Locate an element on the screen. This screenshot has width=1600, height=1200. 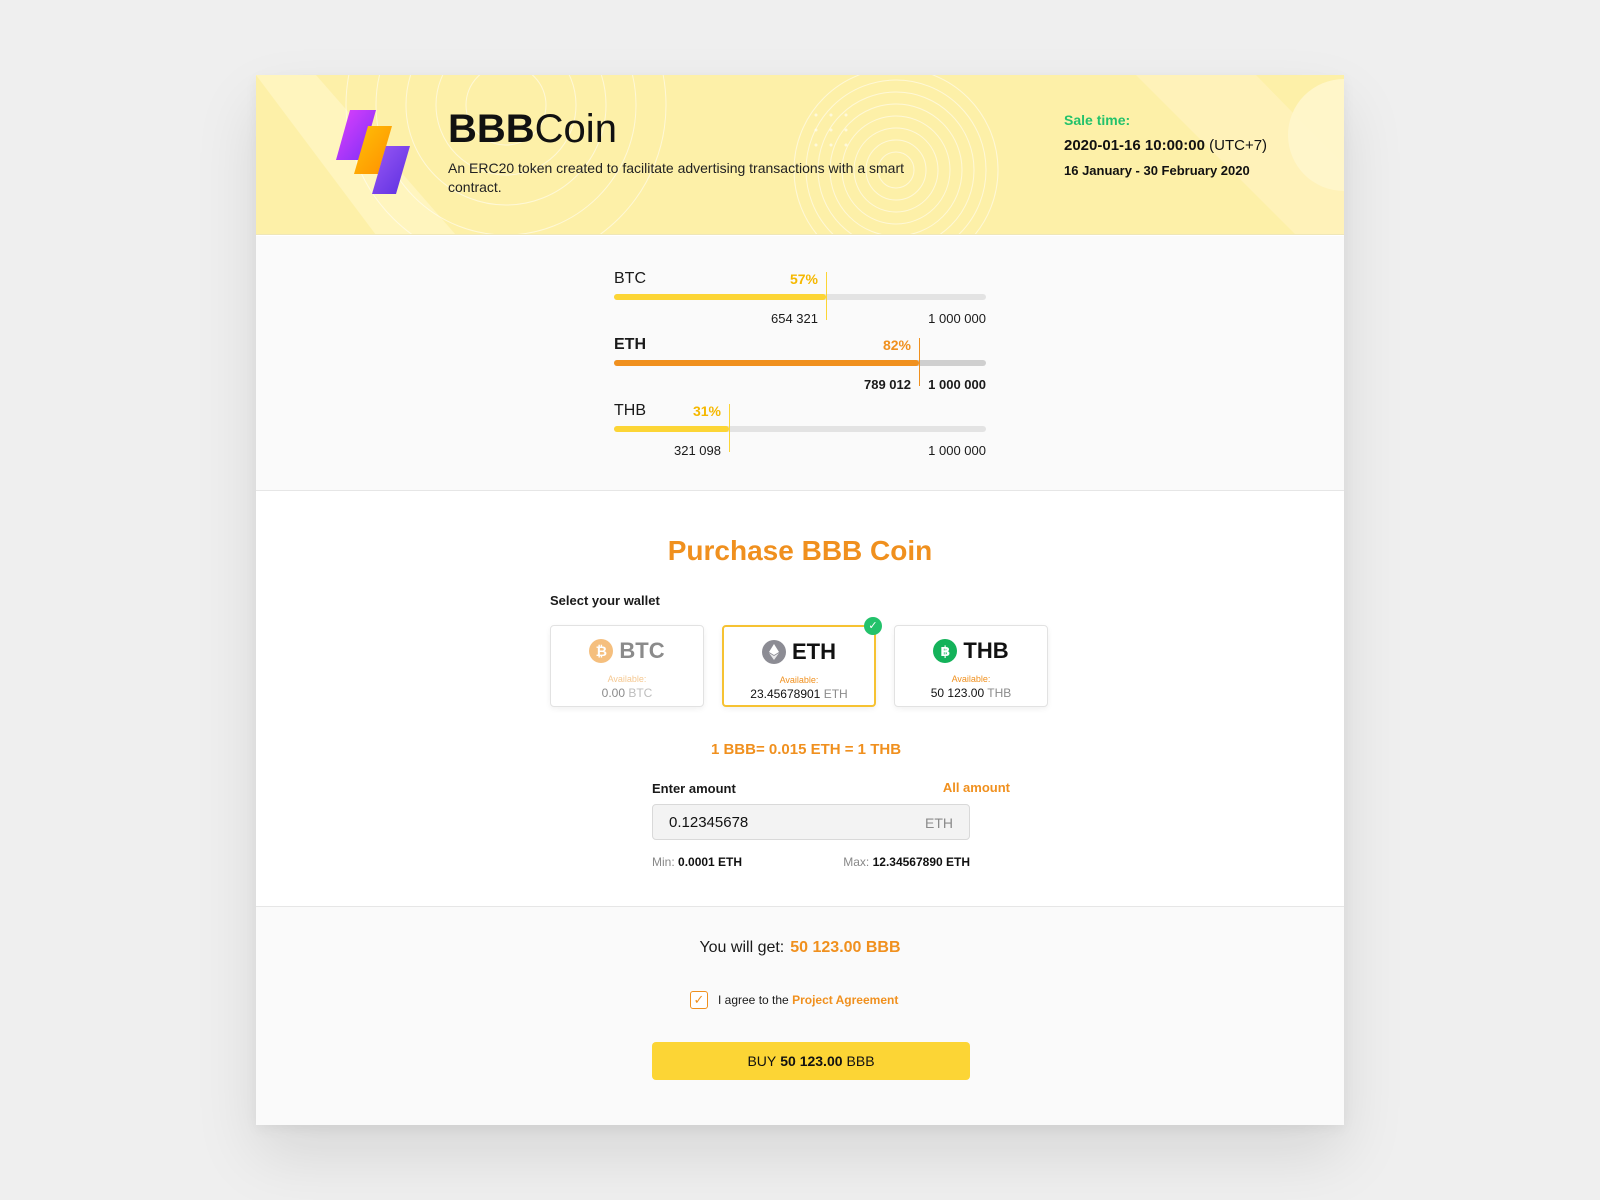
sale-date-range: 16 January - 30 February 2020 is located at coordinates (1157, 170).